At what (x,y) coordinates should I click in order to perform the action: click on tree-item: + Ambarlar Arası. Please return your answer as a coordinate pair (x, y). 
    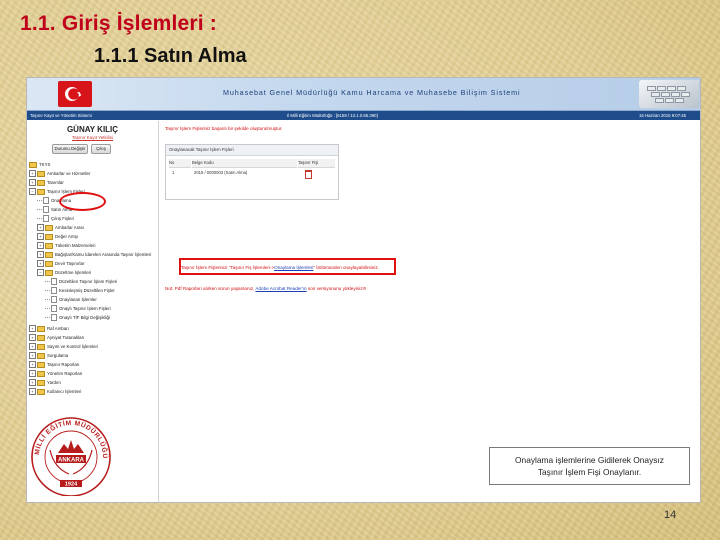
    Looking at the image, I should click on (60, 228).